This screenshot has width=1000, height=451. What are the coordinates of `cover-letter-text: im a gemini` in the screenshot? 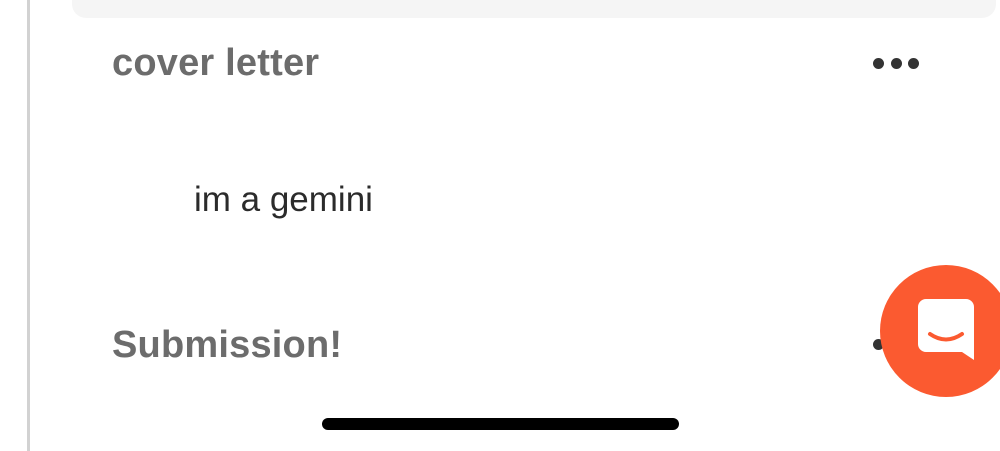 It's located at (283, 199).